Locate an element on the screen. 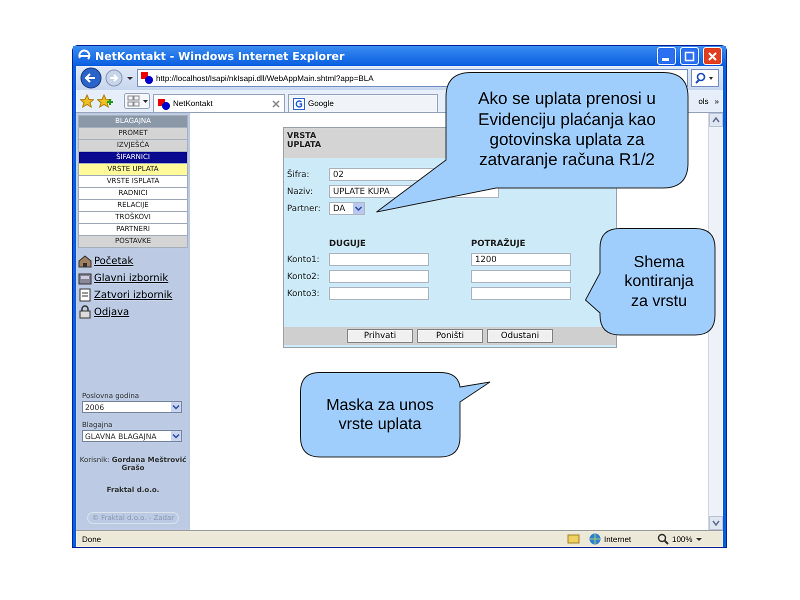 The height and width of the screenshot is (600, 800). browser-tab: NetKontakt is located at coordinates (219, 103).